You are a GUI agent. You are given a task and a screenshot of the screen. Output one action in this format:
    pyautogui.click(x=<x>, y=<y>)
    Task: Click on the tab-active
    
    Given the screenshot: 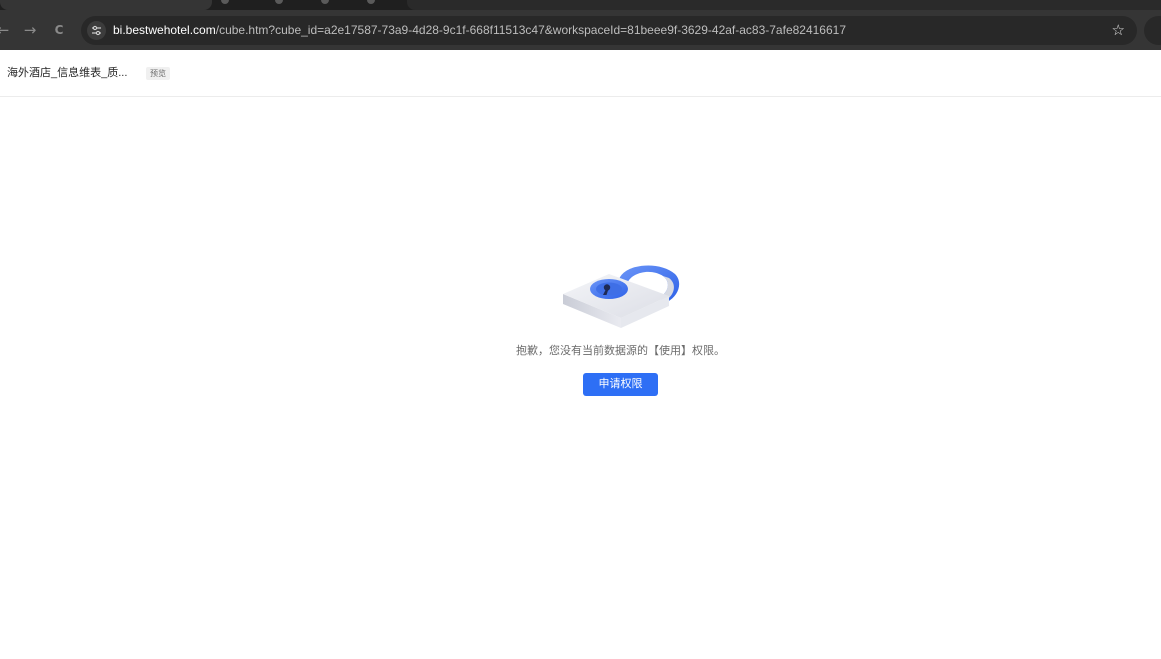 What is the action you would take?
    pyautogui.click(x=106, y=5)
    